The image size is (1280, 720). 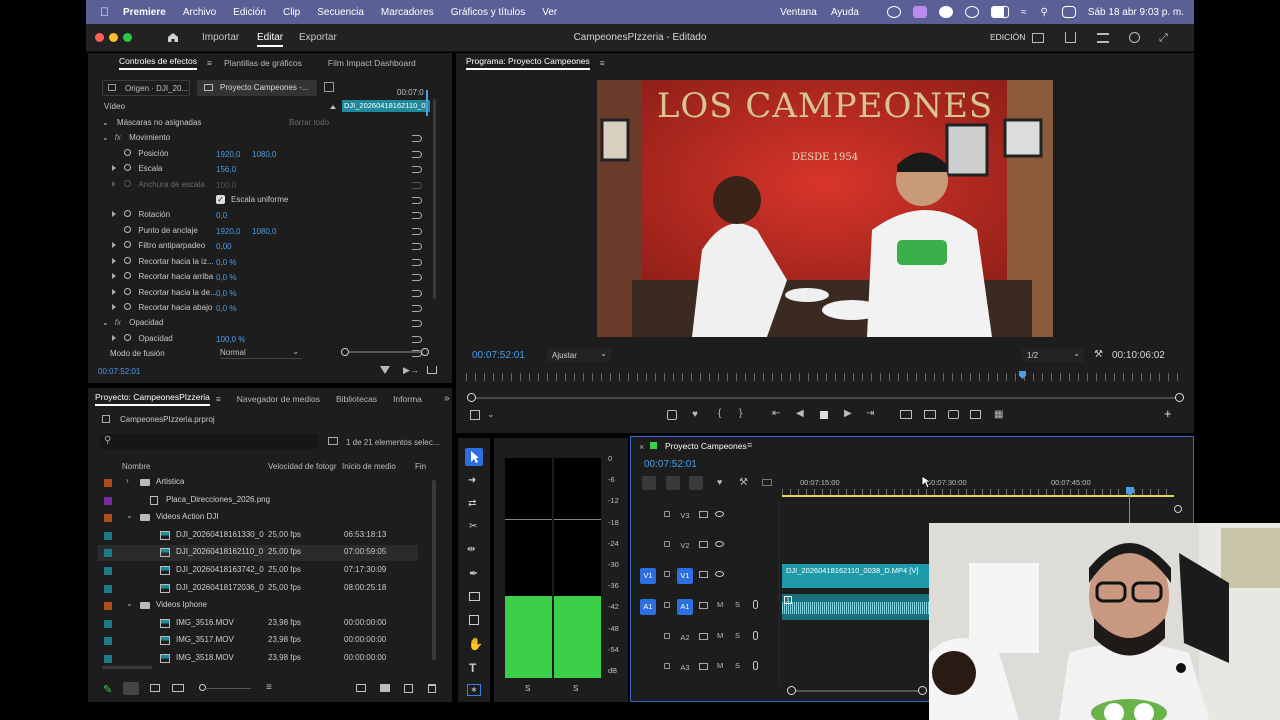 I want to click on cc-icon, so click(x=972, y=12).